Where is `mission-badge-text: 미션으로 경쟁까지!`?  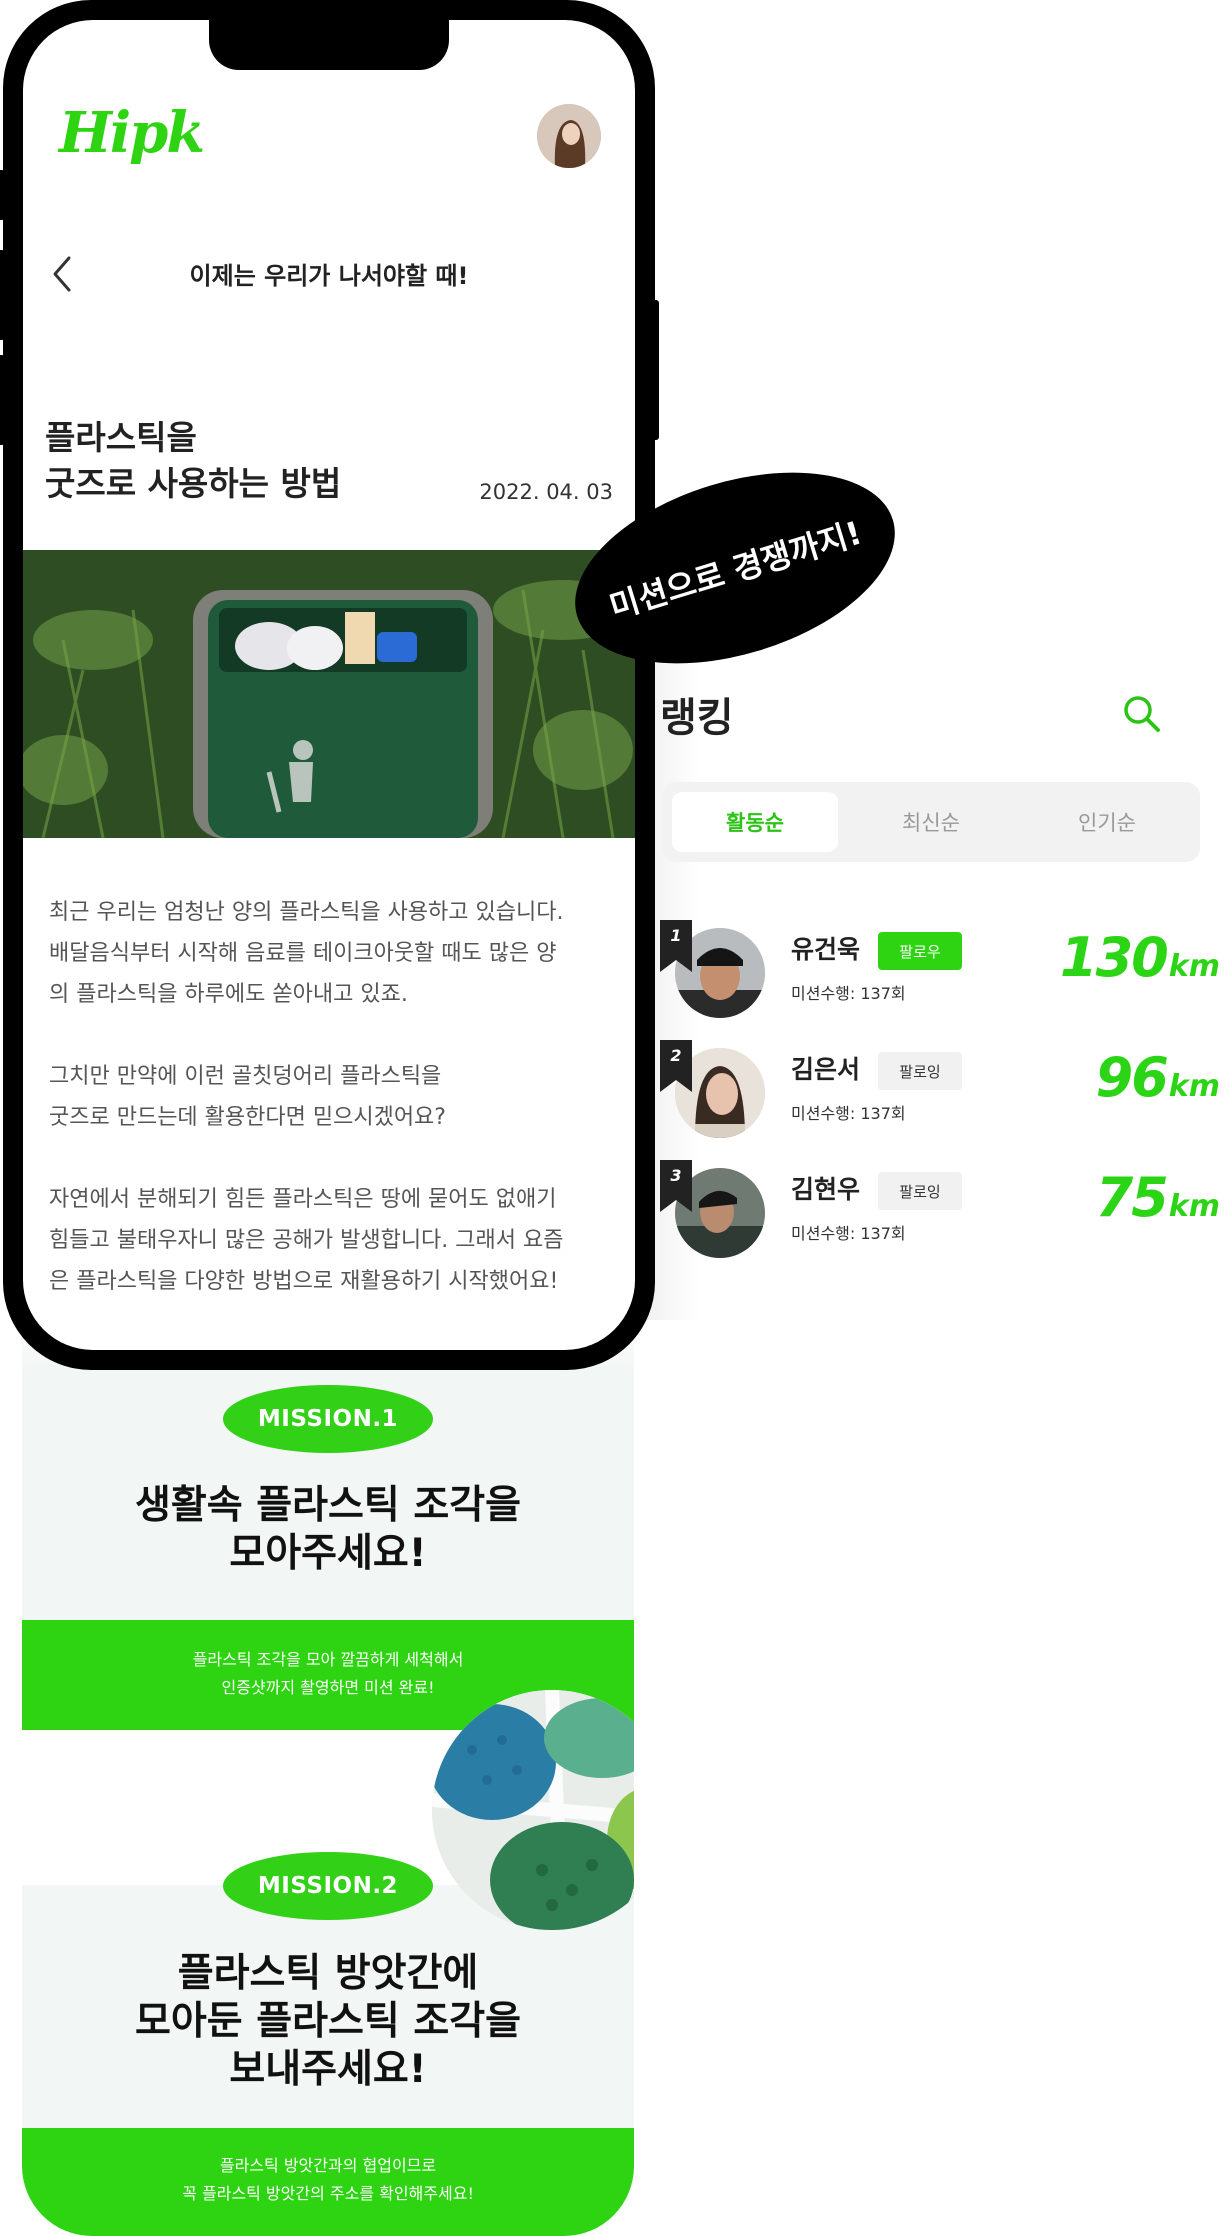
mission-badge-text: 미션으로 경쟁까지! is located at coordinates (736, 570).